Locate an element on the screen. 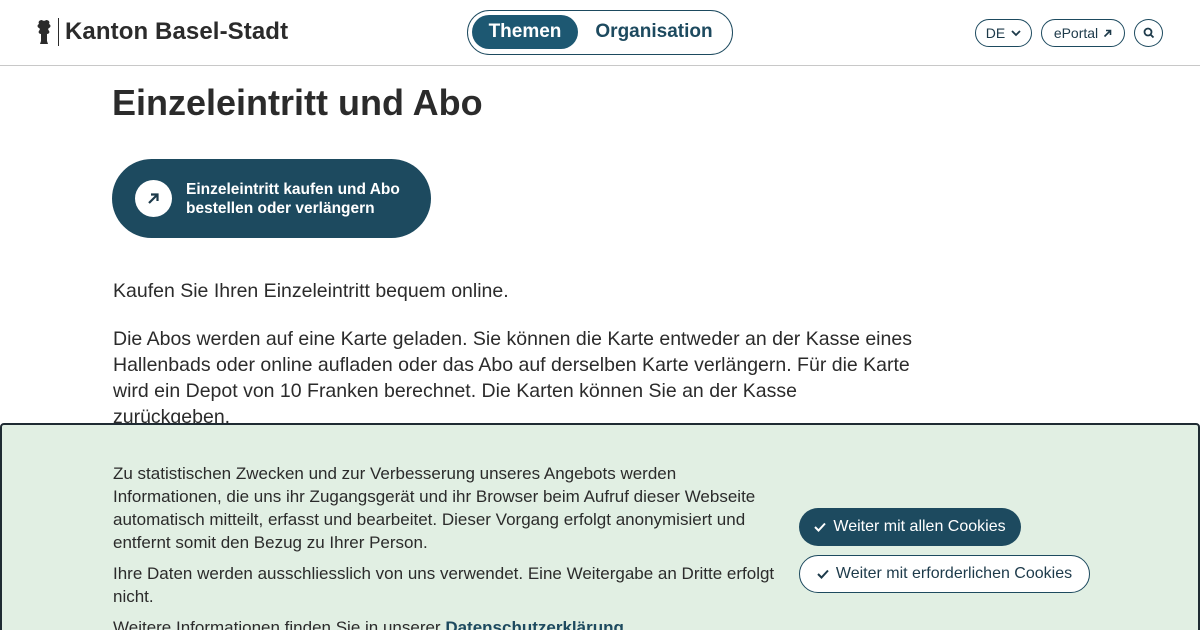 The width and height of the screenshot is (1200, 630). eportal-link: ePortal is located at coordinates (1083, 33).